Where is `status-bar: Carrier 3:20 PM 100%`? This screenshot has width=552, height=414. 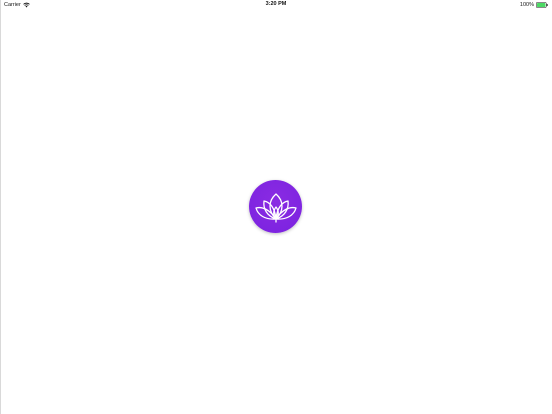
status-bar: Carrier 3:20 PM 100% is located at coordinates (276, 5).